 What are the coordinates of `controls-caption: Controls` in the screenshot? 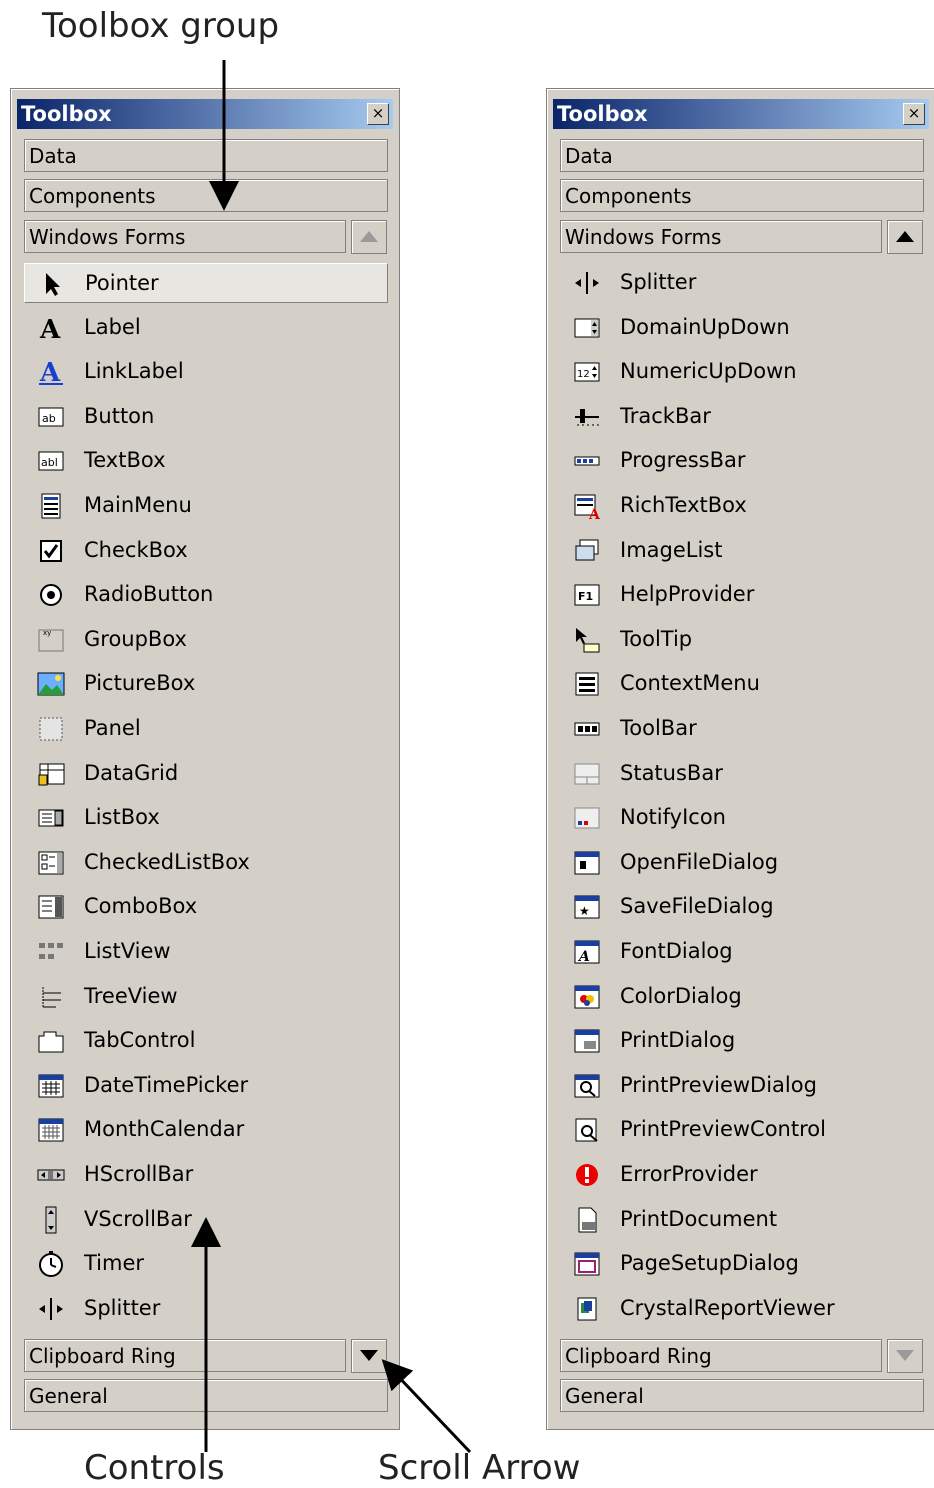 It's located at (154, 1468).